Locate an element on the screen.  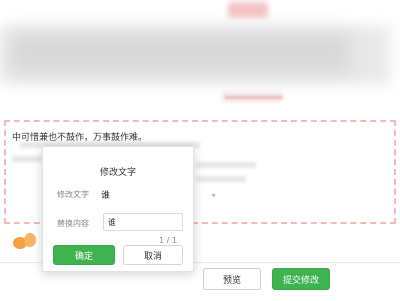
replace-content-label: 替换内容 is located at coordinates (73, 223).